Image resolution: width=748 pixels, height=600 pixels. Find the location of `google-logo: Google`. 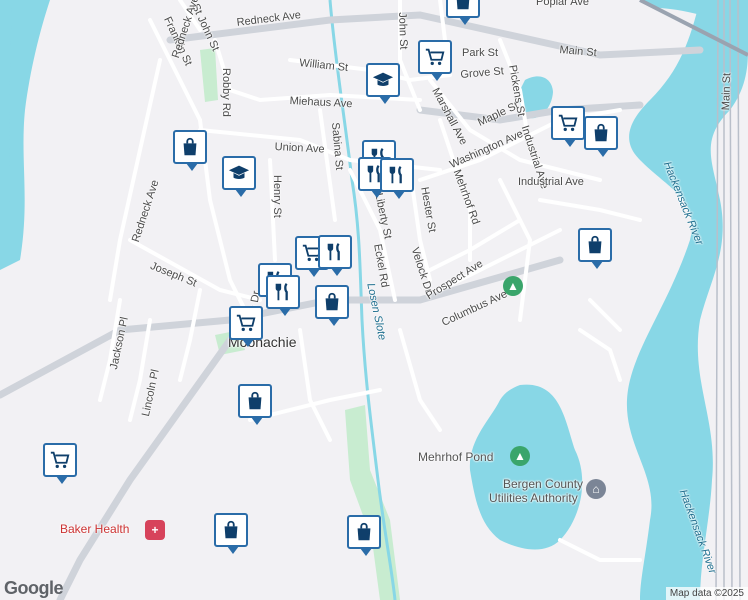

google-logo: Google is located at coordinates (34, 588).